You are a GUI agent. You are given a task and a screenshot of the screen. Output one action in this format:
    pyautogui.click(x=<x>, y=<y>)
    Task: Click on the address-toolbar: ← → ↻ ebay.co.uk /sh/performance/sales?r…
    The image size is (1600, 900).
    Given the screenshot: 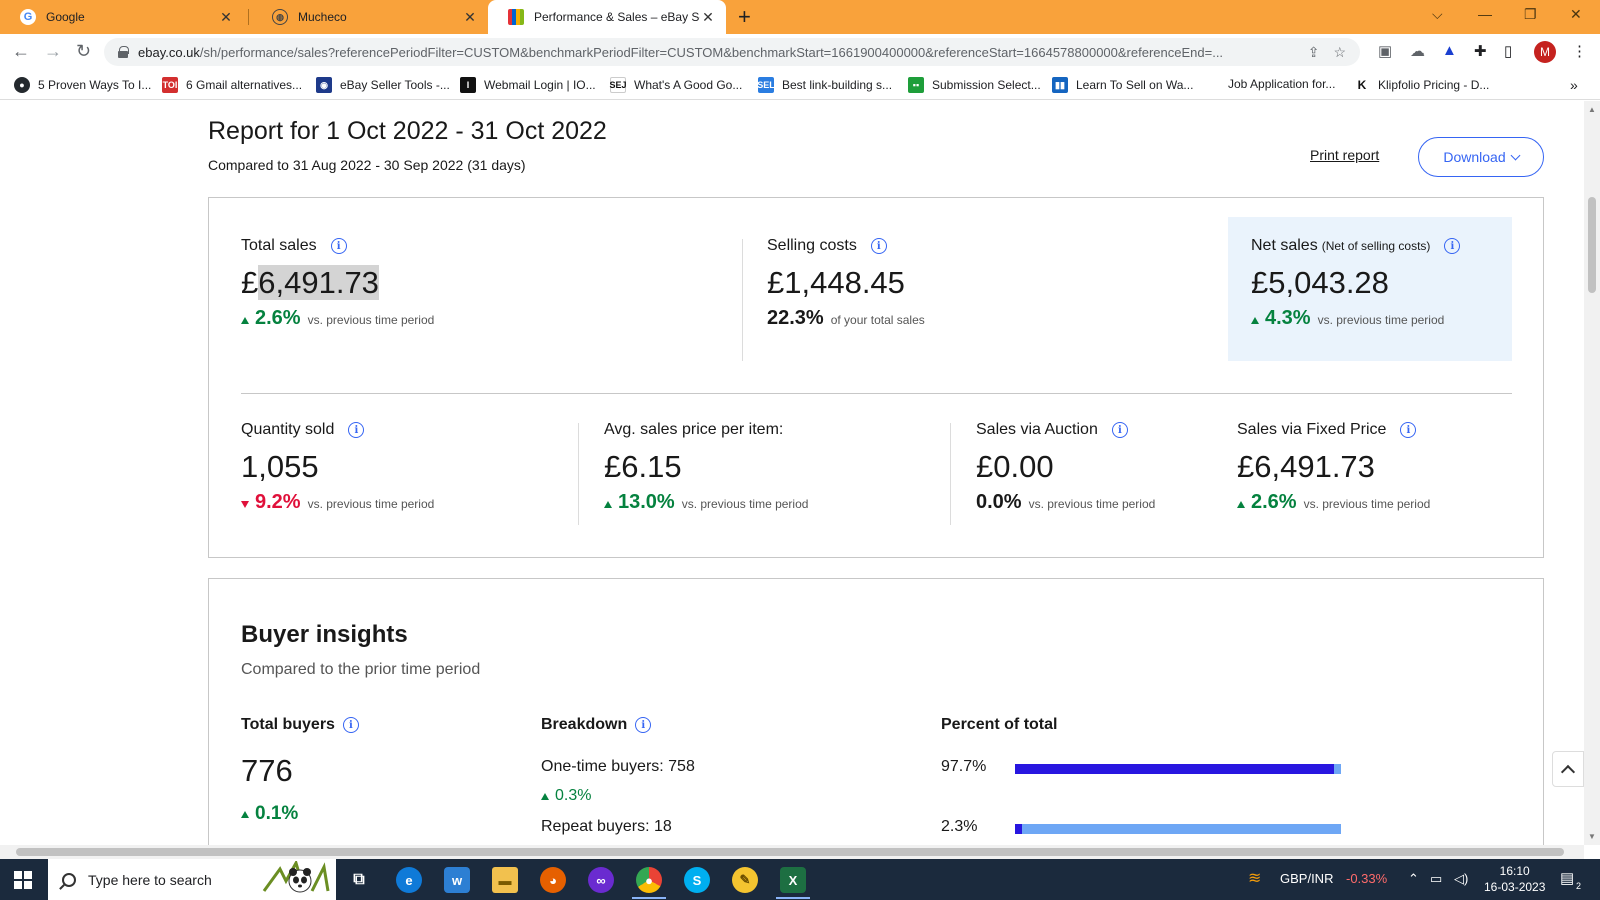 What is the action you would take?
    pyautogui.click(x=800, y=52)
    